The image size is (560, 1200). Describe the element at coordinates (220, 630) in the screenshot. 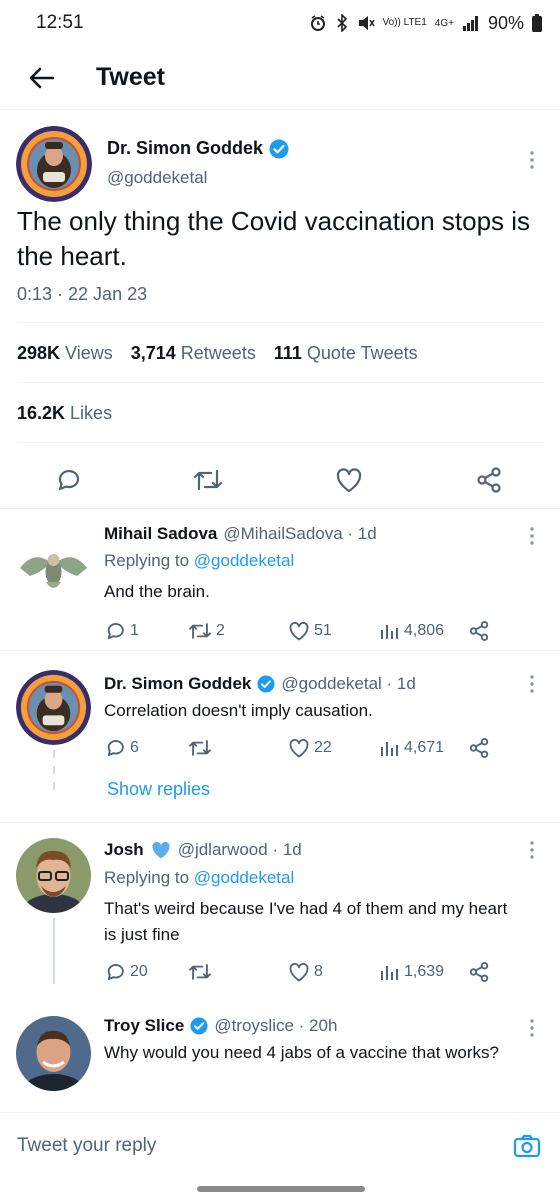

I see `retweet-count: 2` at that location.